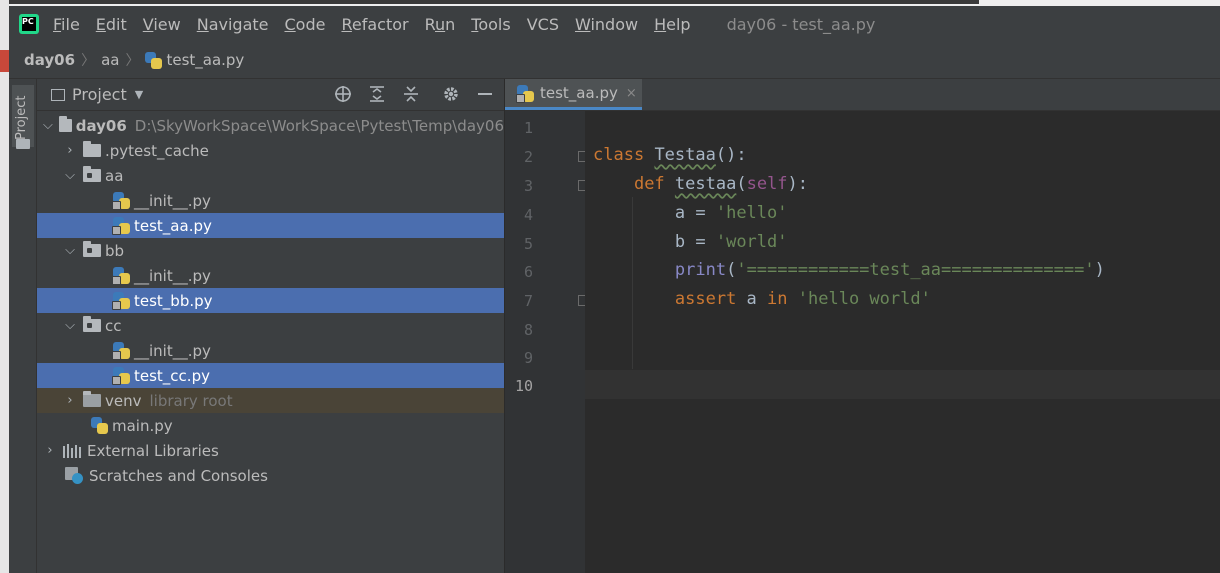 The image size is (1220, 573). What do you see at coordinates (270, 275) in the screenshot?
I see `tree-node-bb-init: __init__.py` at bounding box center [270, 275].